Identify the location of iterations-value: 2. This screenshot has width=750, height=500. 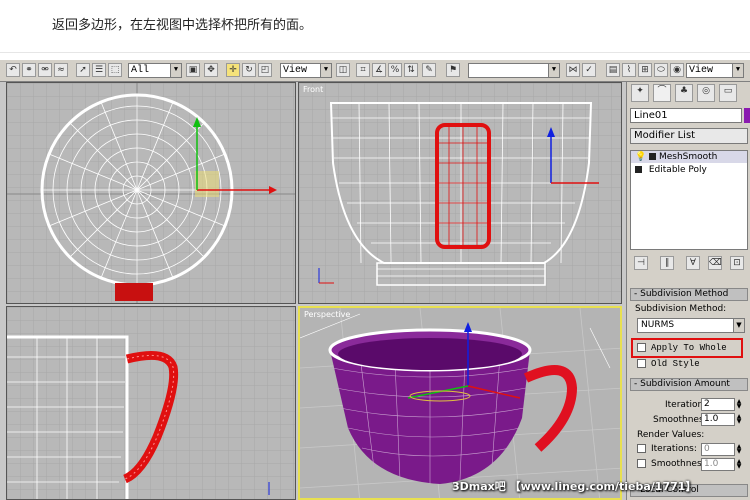
(707, 404).